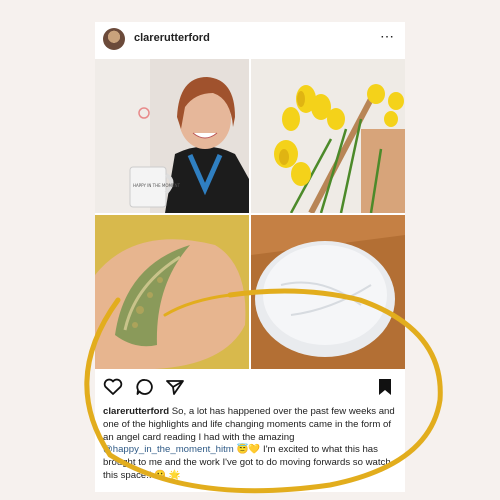 Image resolution: width=500 pixels, height=500 pixels. What do you see at coordinates (172, 38) in the screenshot?
I see `post-username: clarerutterford` at bounding box center [172, 38].